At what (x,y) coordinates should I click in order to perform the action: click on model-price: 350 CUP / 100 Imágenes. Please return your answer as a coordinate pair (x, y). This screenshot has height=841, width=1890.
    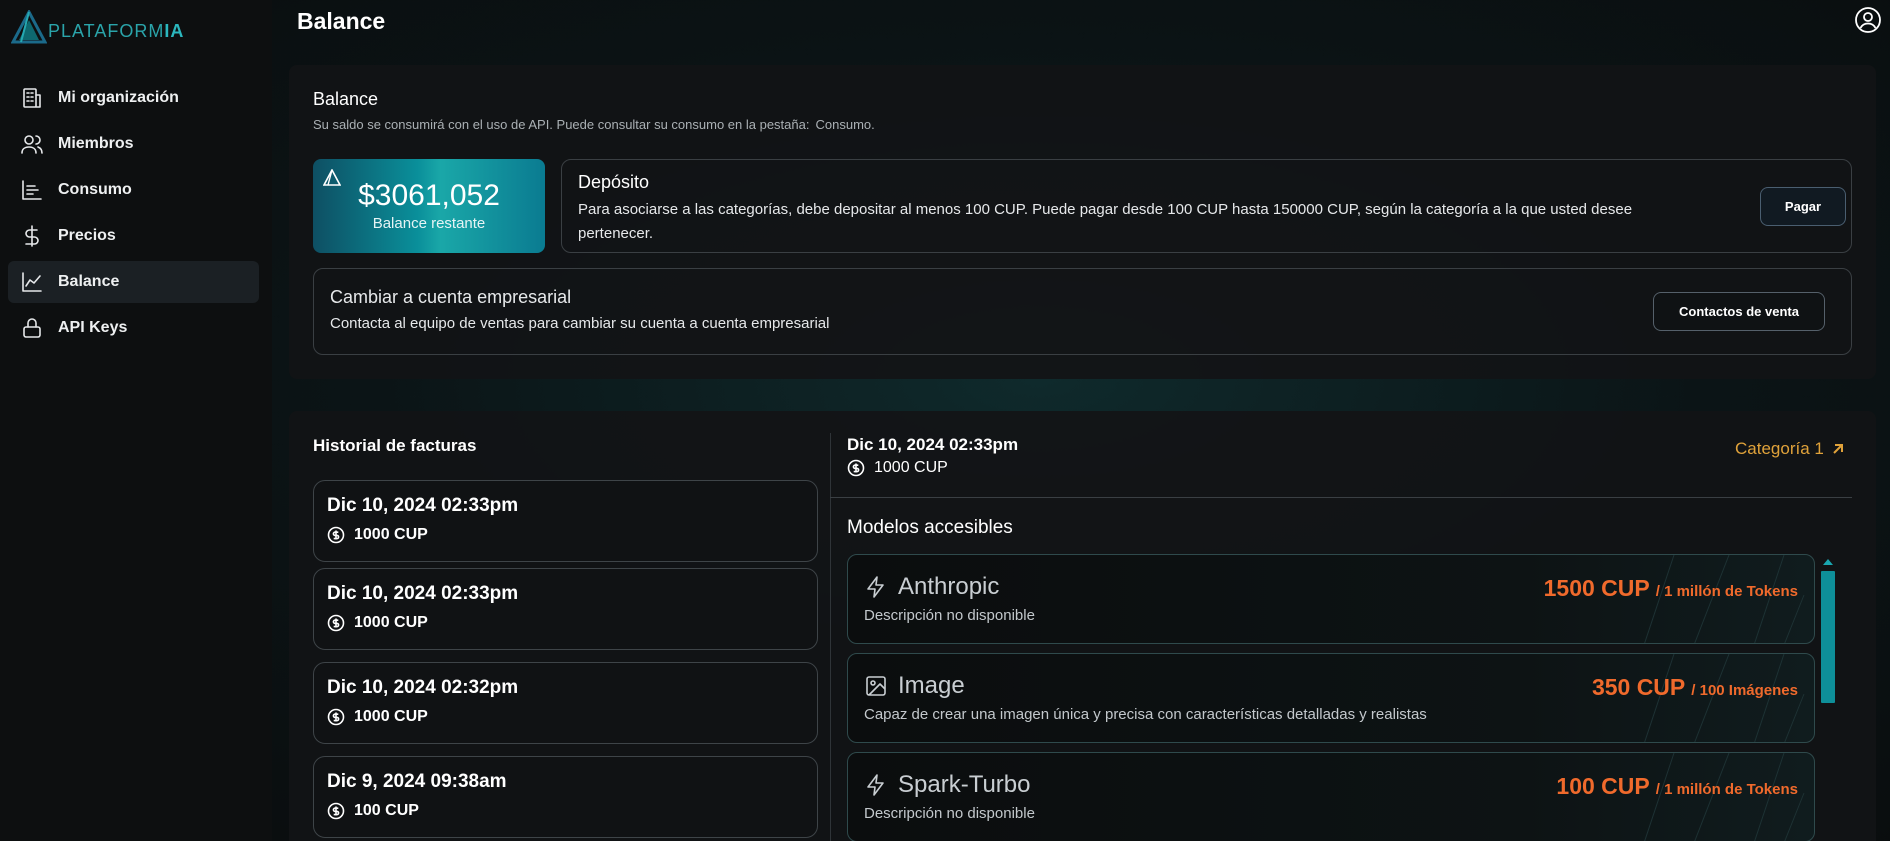
    Looking at the image, I should click on (1695, 687).